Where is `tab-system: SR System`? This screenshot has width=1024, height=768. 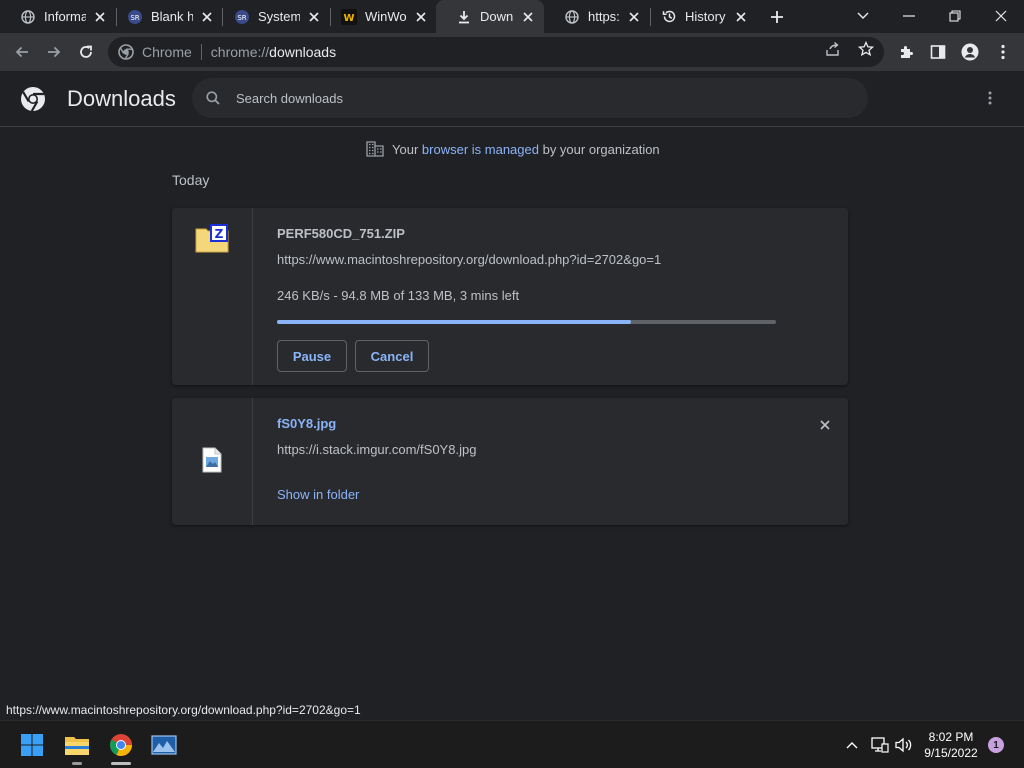
tab-system: SR System is located at coordinates (272, 16).